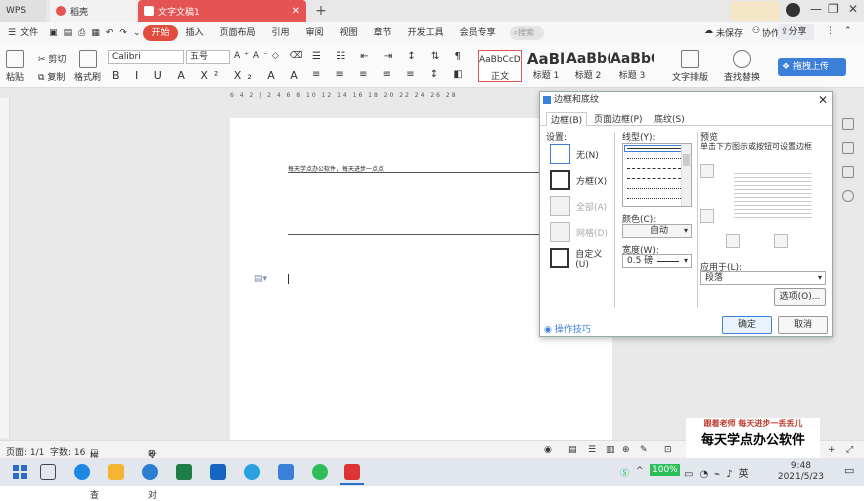  What do you see at coordinates (81, 33) in the screenshot?
I see `print-icon: ⎙` at bounding box center [81, 33].